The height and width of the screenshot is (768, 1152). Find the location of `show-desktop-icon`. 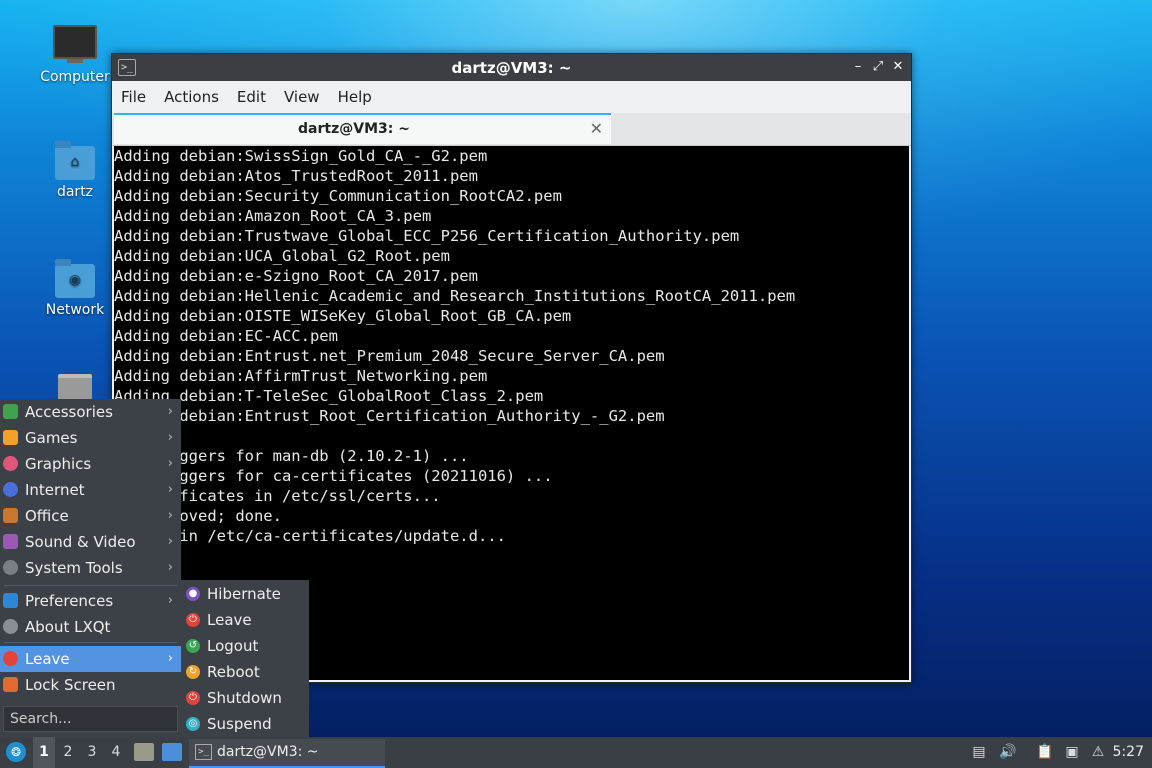

show-desktop-icon is located at coordinates (172, 752).